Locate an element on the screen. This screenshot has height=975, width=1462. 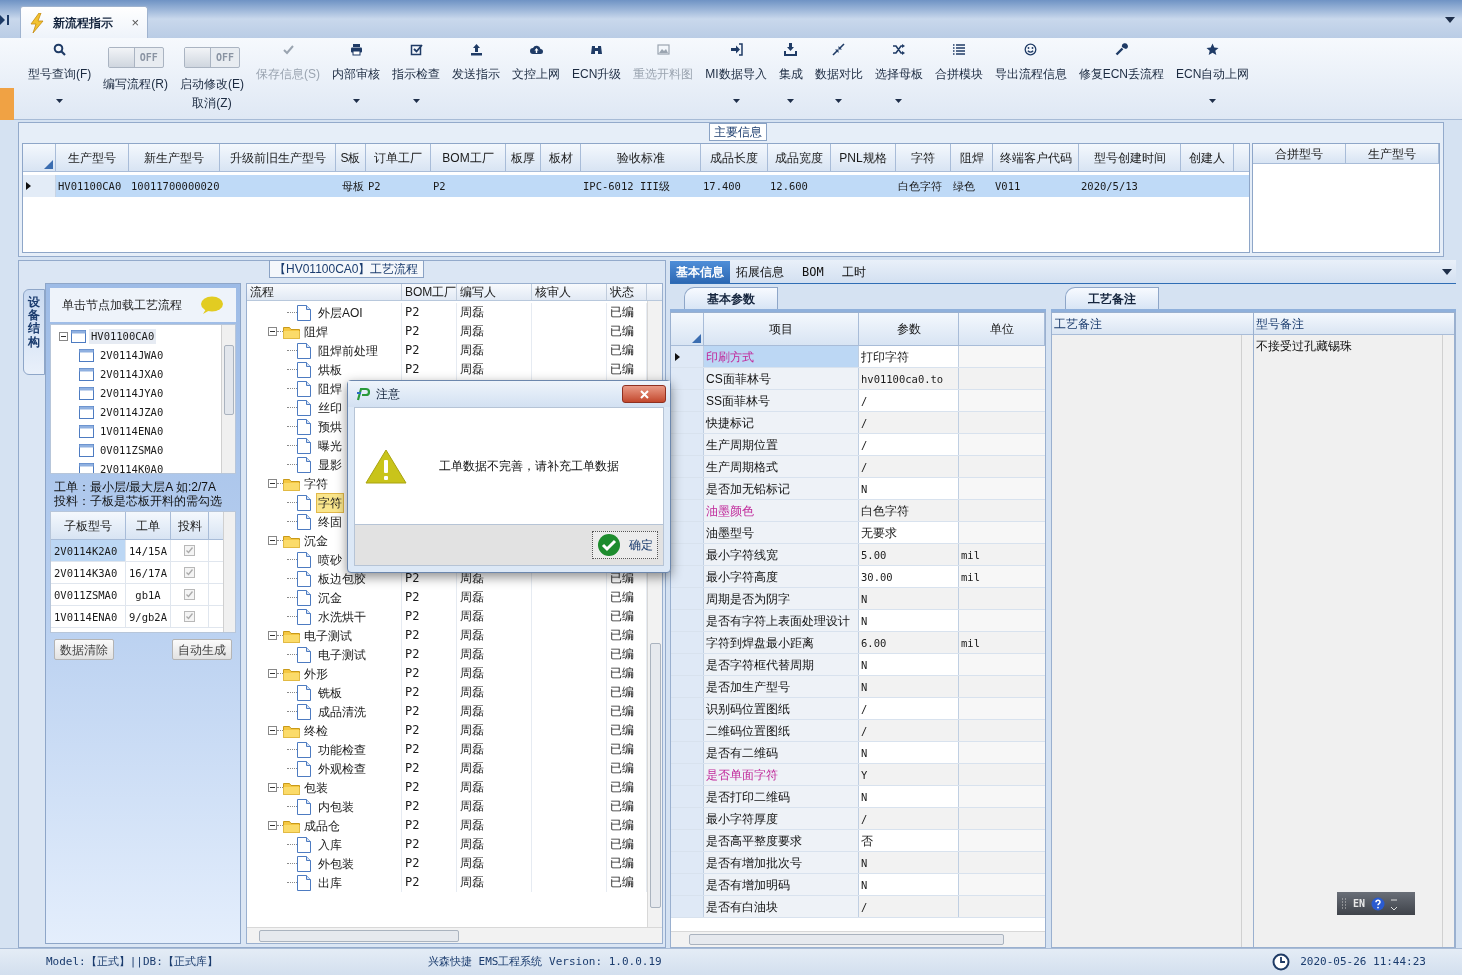
side-dock-tab is located at coordinates (7, 104).